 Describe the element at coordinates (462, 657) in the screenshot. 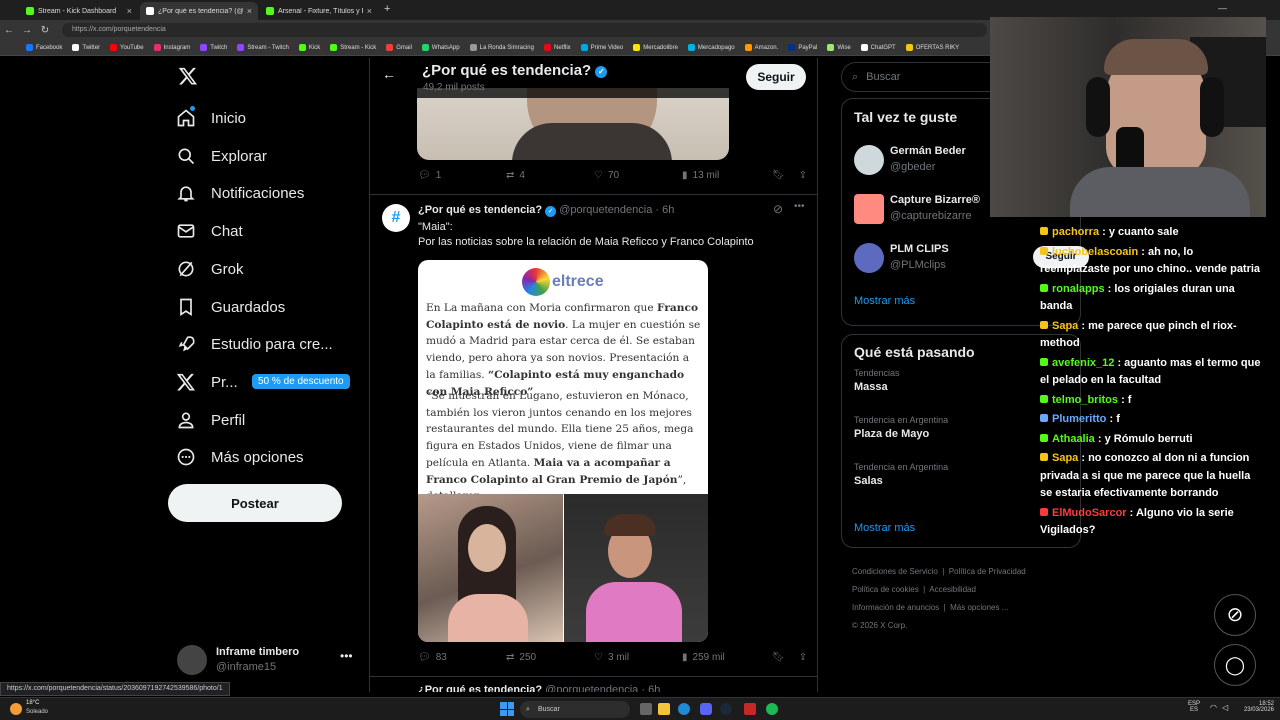

I see `reply-button: 💬︎ 83` at that location.